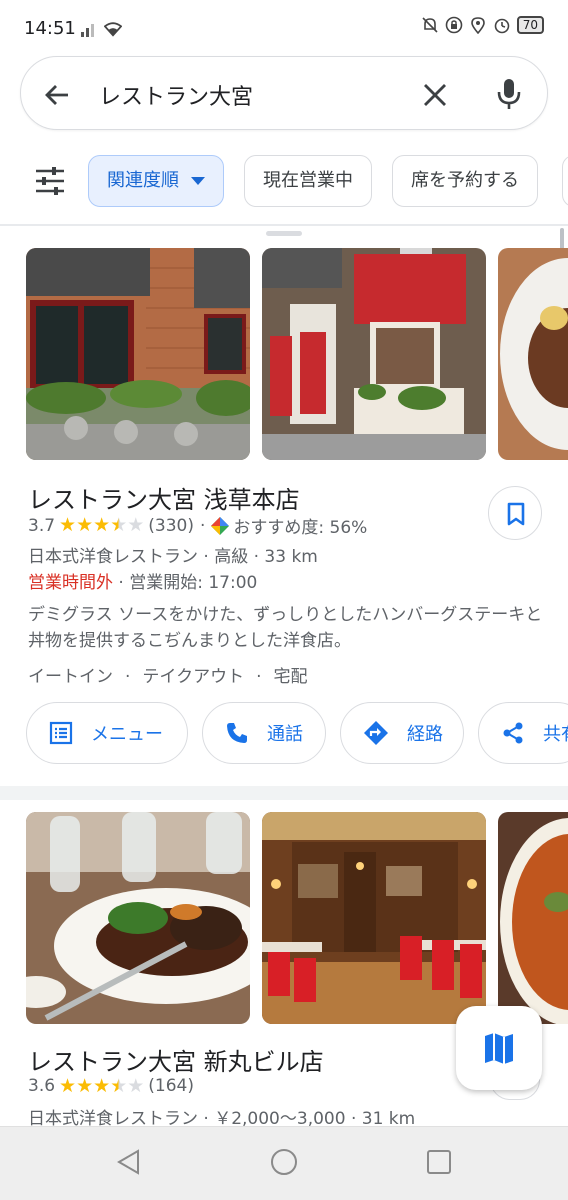  What do you see at coordinates (164, 497) in the screenshot?
I see `listing-title: レストラン大宮 浅草本店` at bounding box center [164, 497].